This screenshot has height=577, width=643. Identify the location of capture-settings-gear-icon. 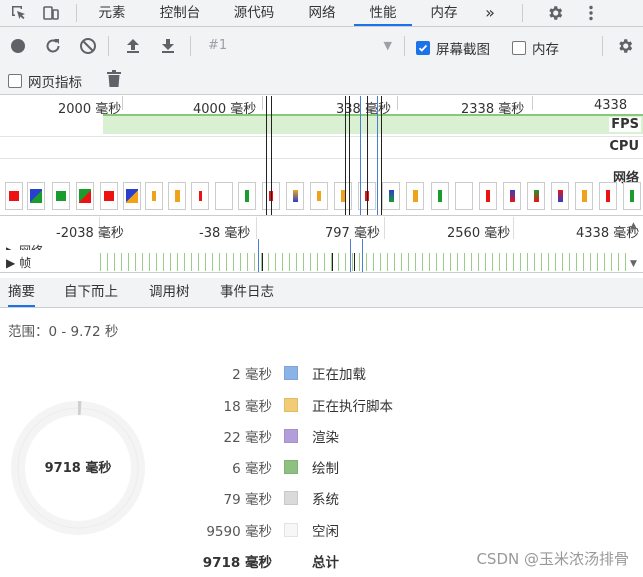
(625, 46).